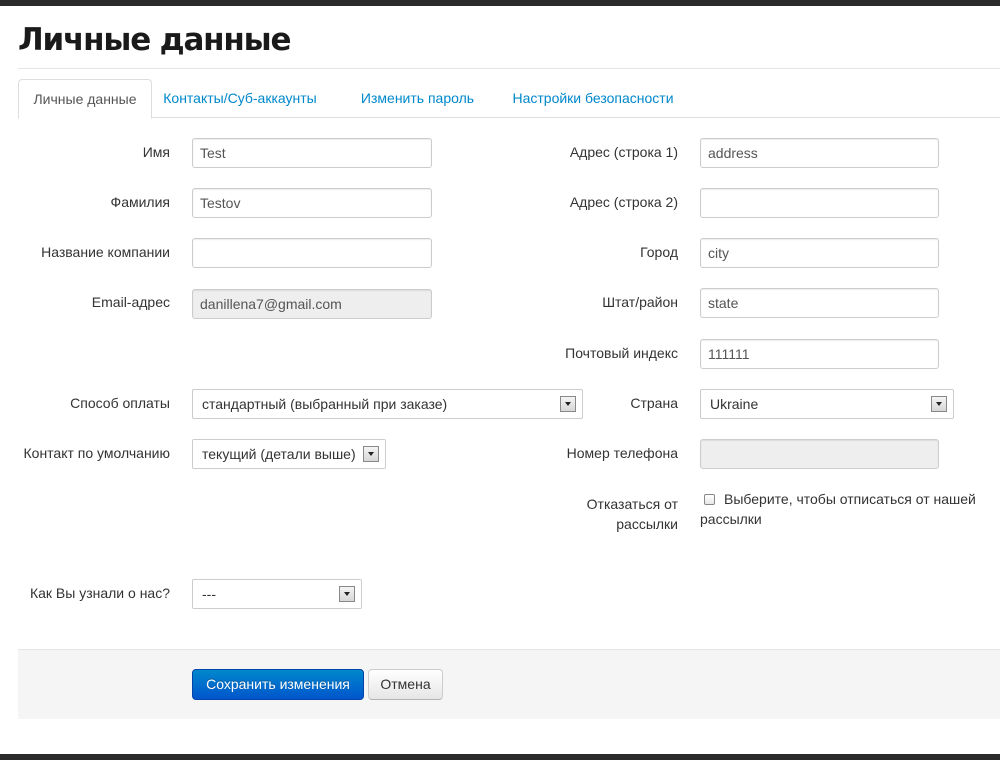  What do you see at coordinates (623, 202) in the screenshot?
I see `address-line2-label: Адрес (строка 2)` at bounding box center [623, 202].